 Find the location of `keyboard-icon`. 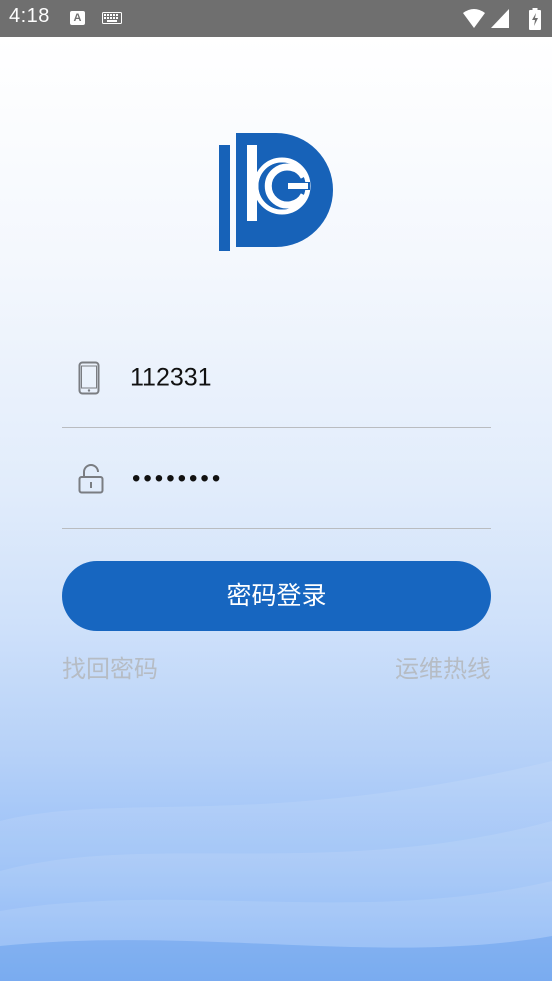

keyboard-icon is located at coordinates (112, 18).